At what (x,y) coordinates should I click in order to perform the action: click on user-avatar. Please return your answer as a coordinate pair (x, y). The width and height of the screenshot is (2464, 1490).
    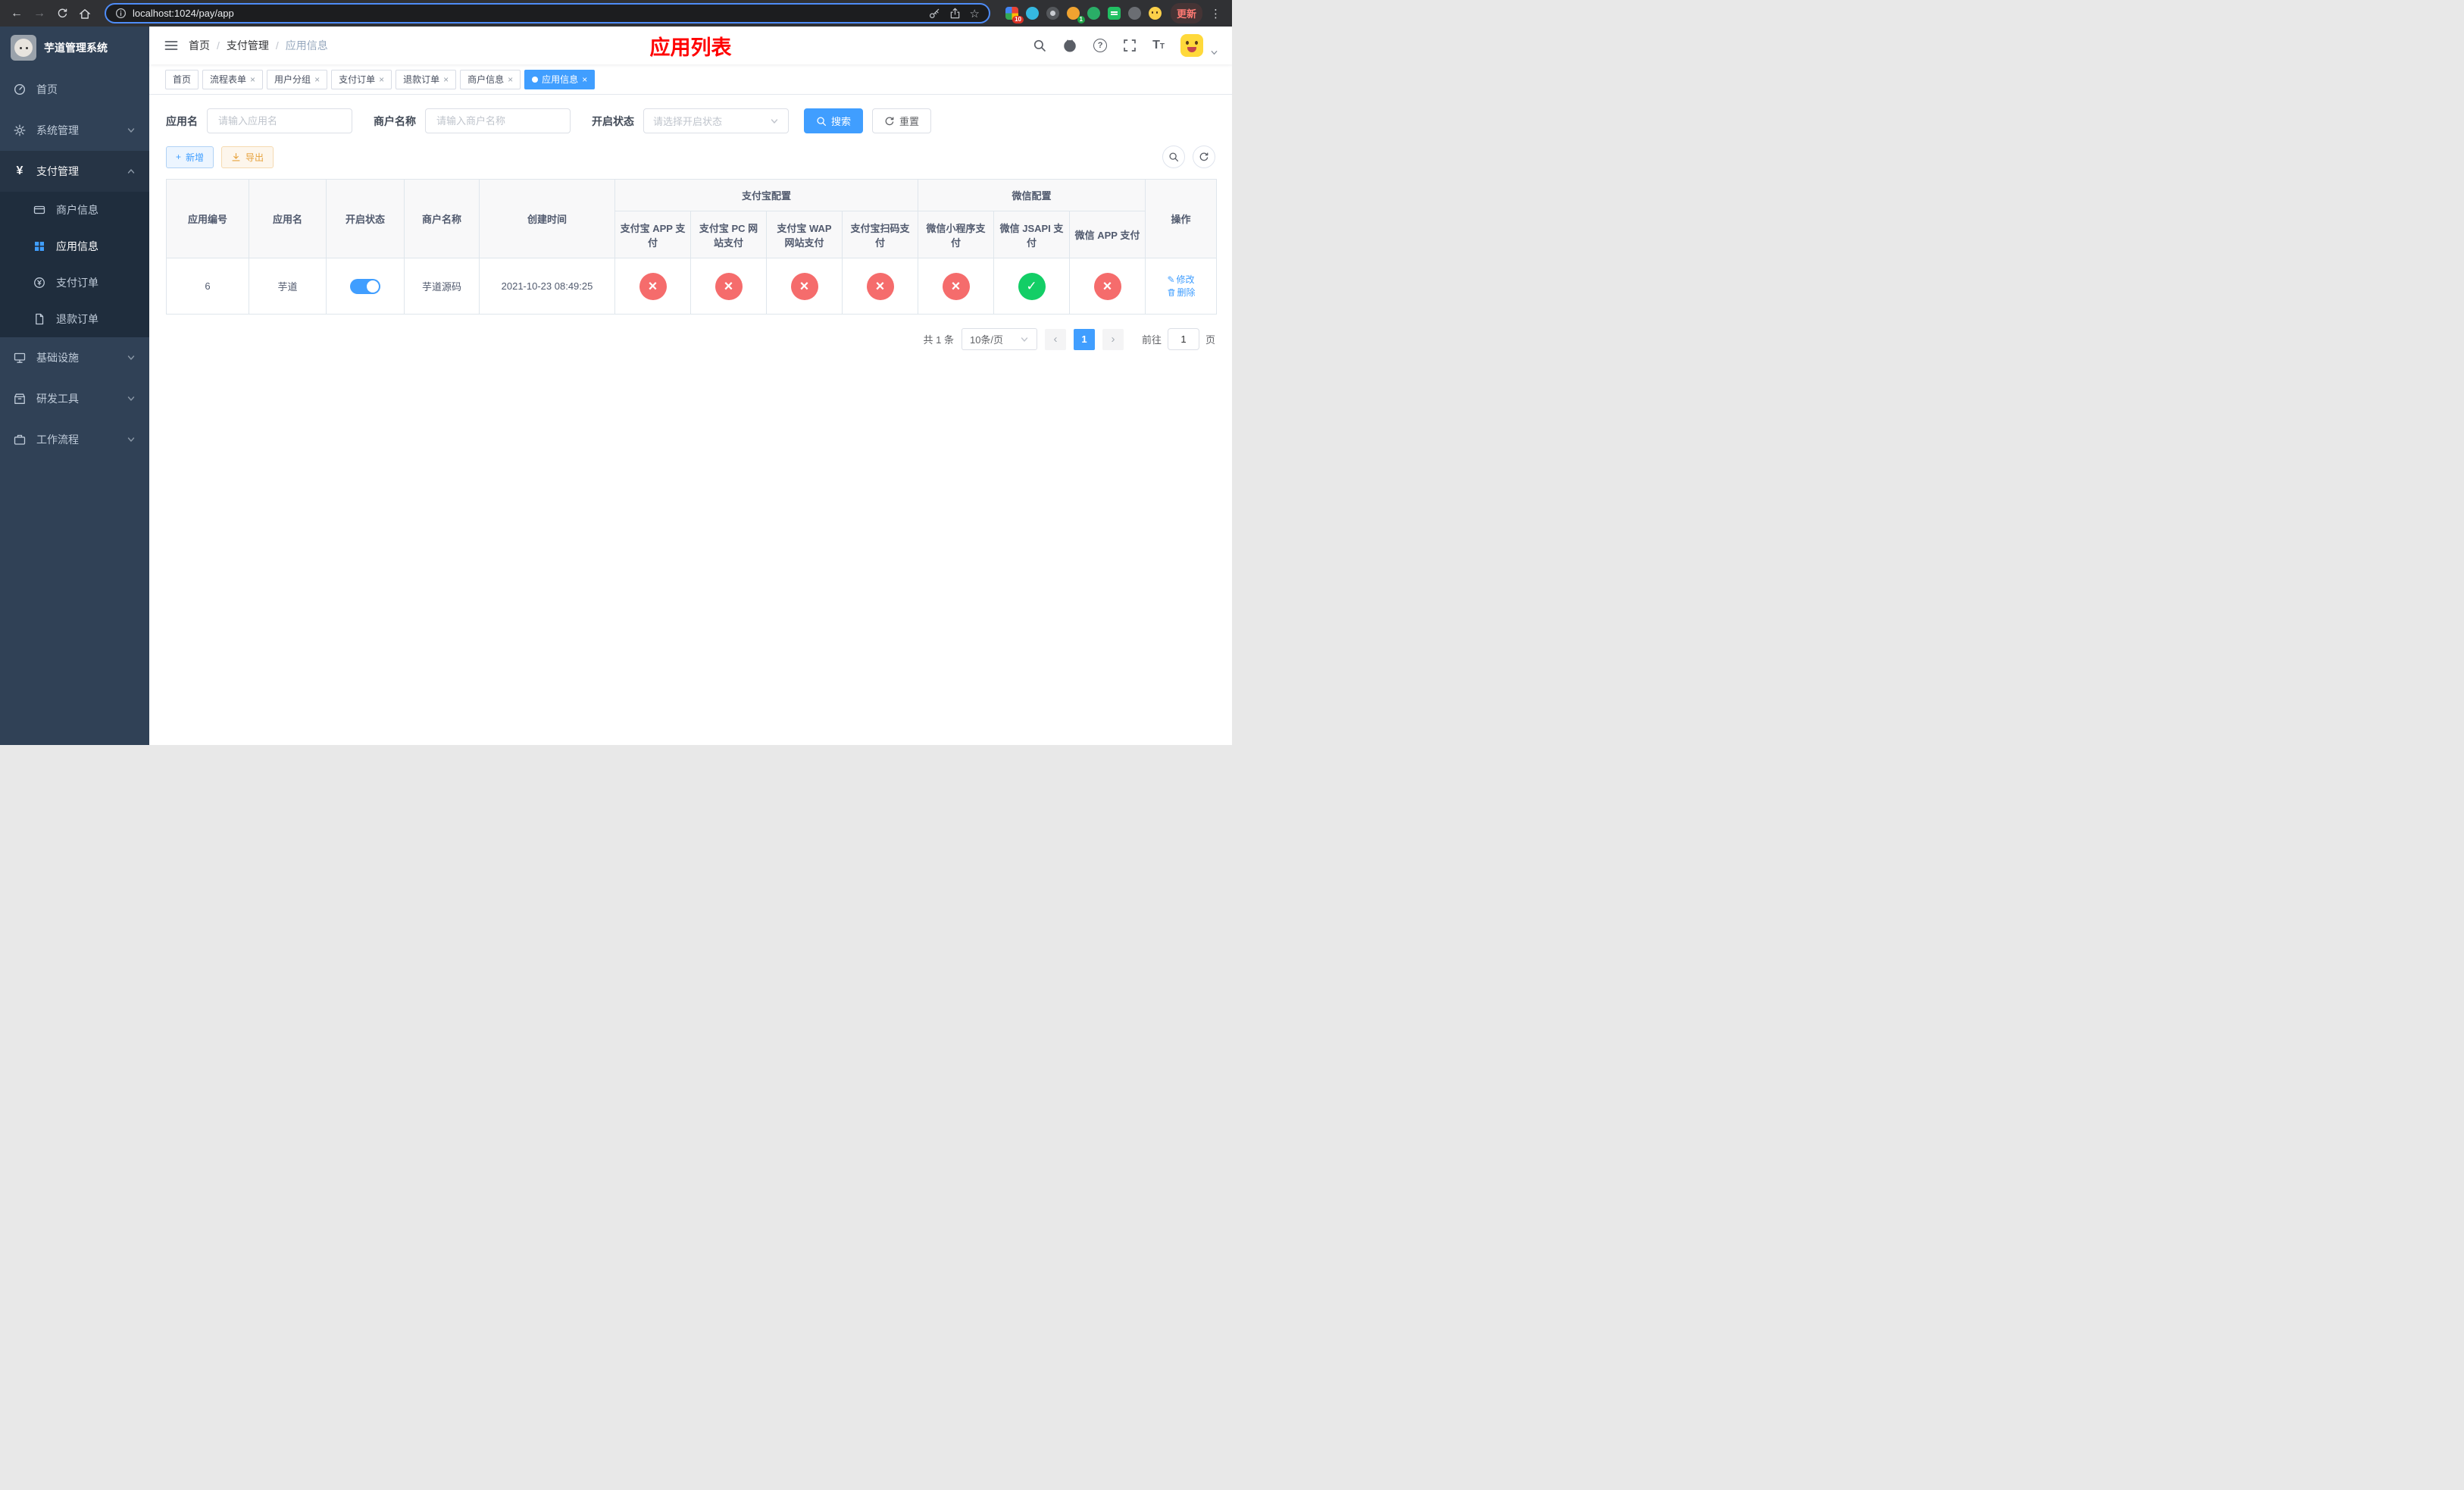
    Looking at the image, I should click on (1191, 45).